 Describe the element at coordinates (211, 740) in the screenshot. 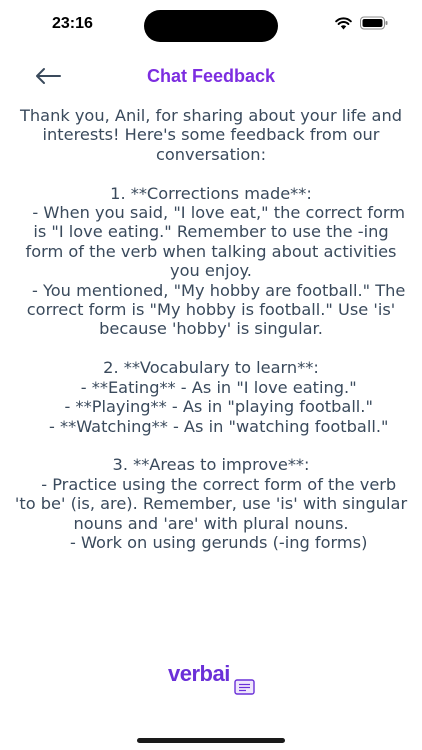

I see `home-indicator` at that location.